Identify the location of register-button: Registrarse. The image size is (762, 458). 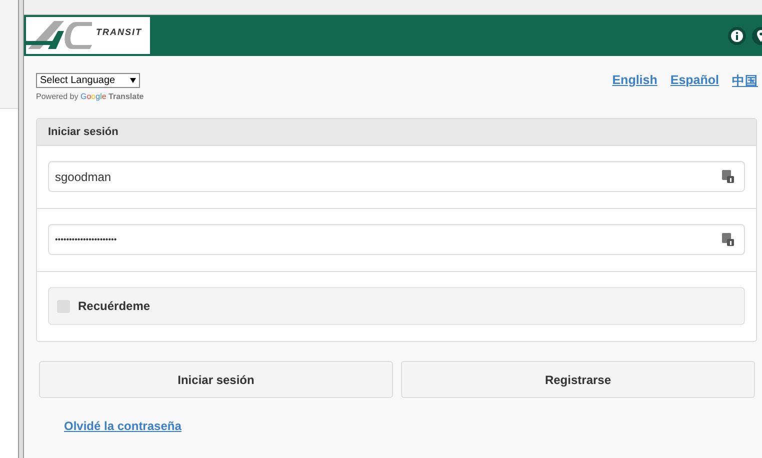
(578, 379).